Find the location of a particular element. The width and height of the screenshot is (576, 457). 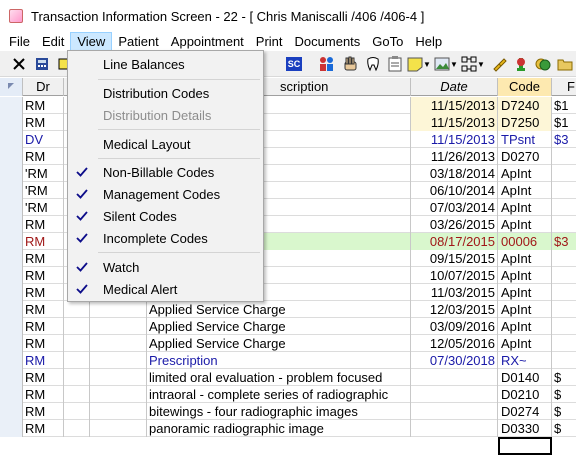

table-row: RM Applied Service Charge 12/03/2015 ApInt is located at coordinates (288, 309).